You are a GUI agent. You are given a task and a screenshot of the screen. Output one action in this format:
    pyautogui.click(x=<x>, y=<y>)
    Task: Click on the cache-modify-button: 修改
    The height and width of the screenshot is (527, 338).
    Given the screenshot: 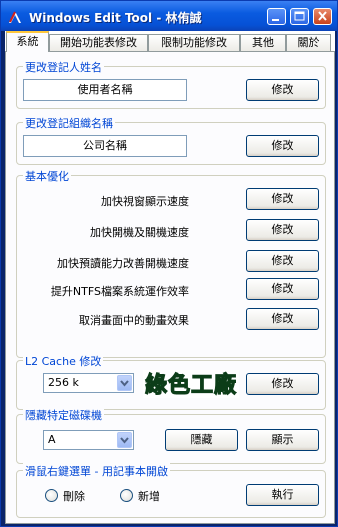 What is the action you would take?
    pyautogui.click(x=282, y=384)
    